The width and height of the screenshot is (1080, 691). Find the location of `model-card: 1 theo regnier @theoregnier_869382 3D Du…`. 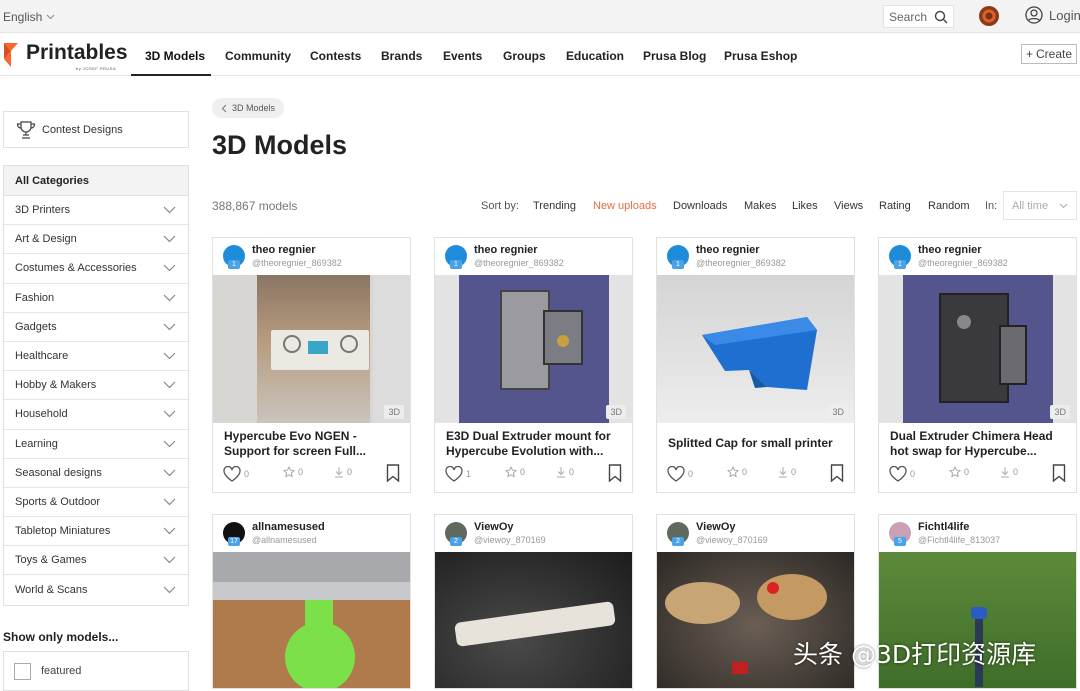

model-card: 1 theo regnier @theoregnier_869382 3D Du… is located at coordinates (977, 365).